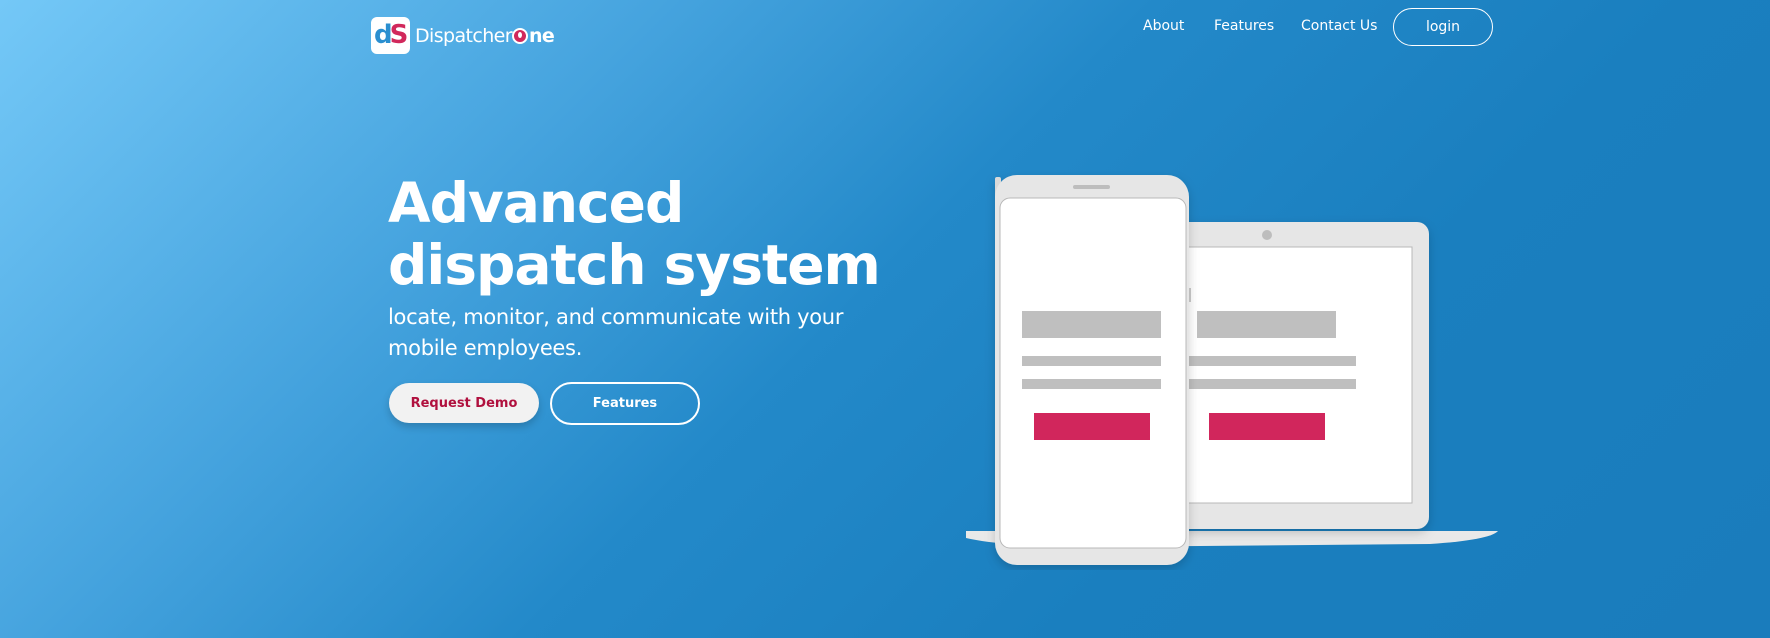  What do you see at coordinates (1299, 375) in the screenshot?
I see `laptop` at bounding box center [1299, 375].